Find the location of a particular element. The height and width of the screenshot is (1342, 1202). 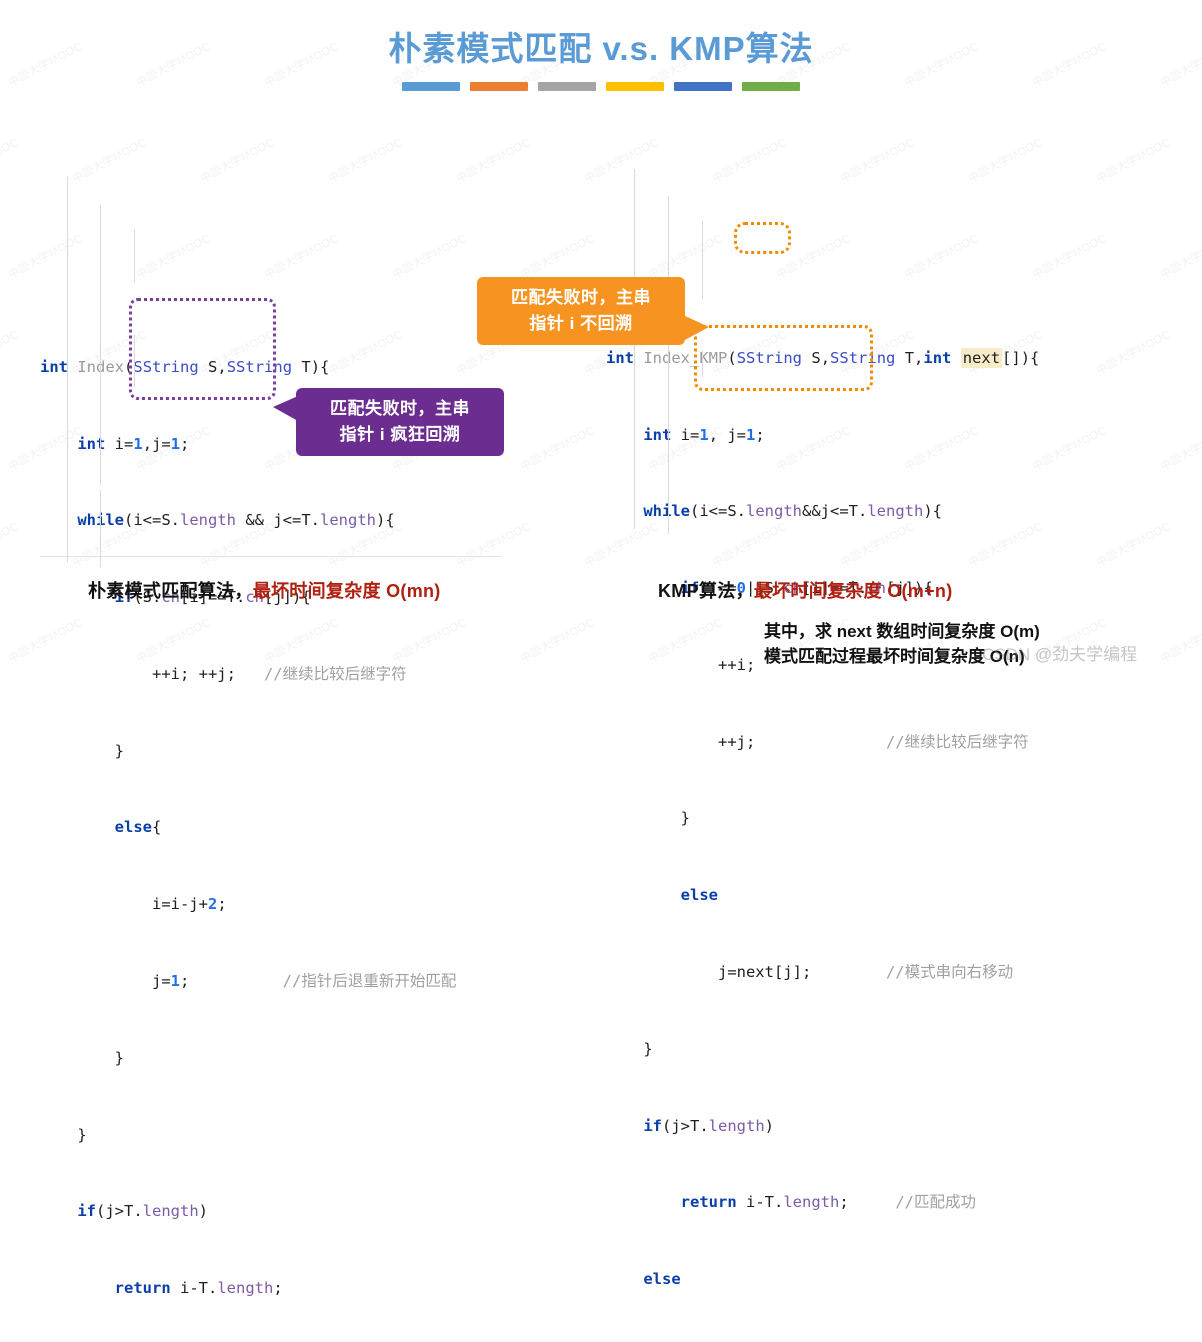

code-line: while(i<=S.length&&j<=T.length){ is located at coordinates (792, 511).